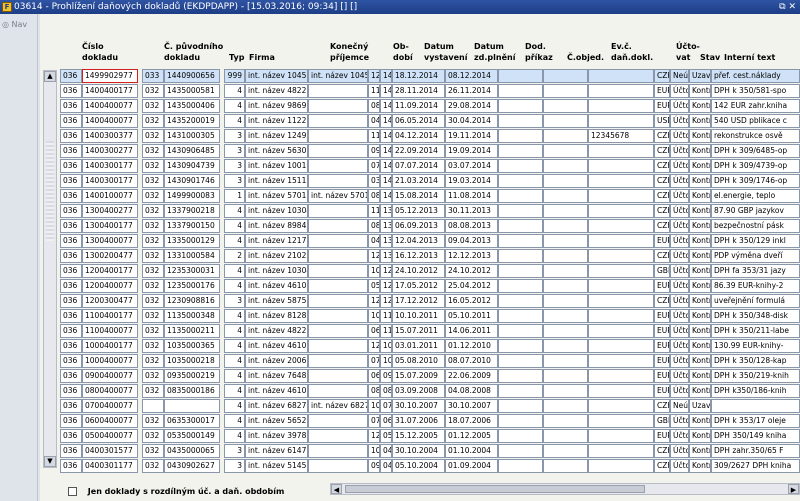  I want to click on table-cell: 09.04.2013, so click(471, 241).